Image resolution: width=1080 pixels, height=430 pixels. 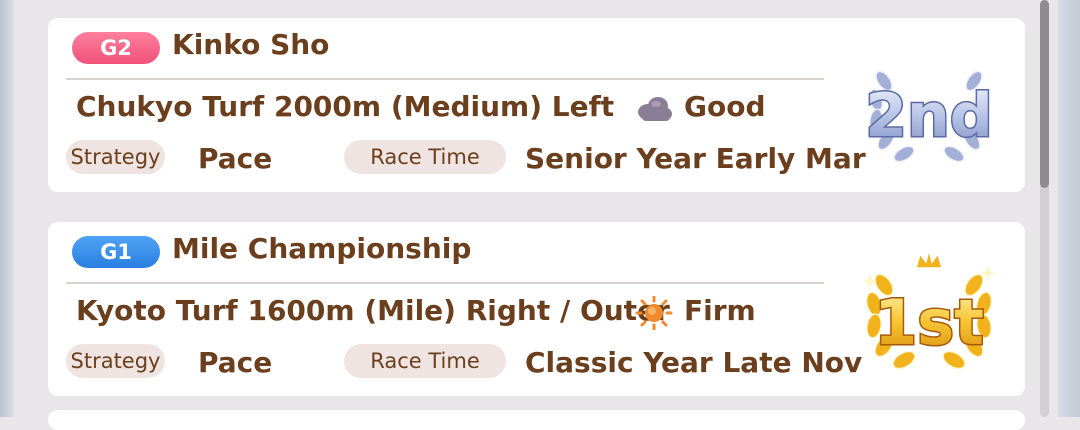 I want to click on background-edge-left, so click(x=7, y=208).